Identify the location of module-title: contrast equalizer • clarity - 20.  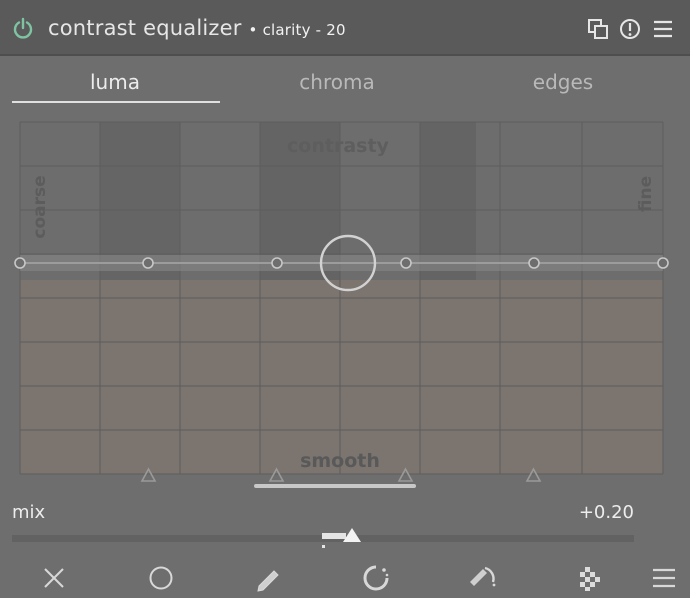
(197, 28).